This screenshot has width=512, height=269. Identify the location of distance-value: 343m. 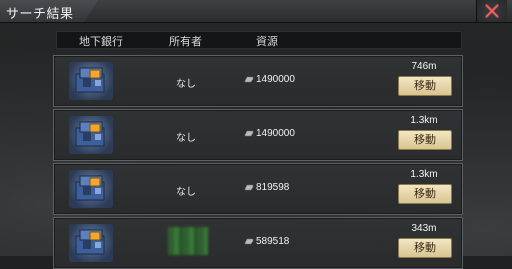
(424, 228).